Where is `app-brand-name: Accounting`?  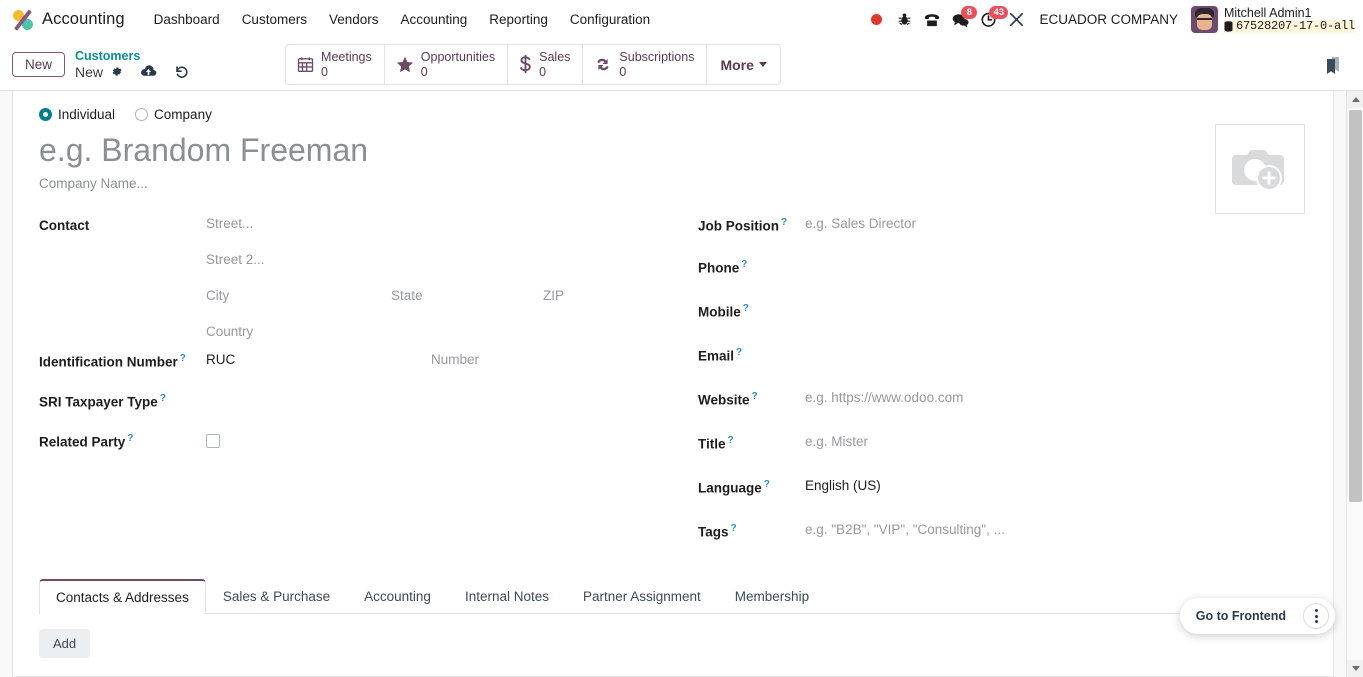
app-brand-name: Accounting is located at coordinates (83, 19).